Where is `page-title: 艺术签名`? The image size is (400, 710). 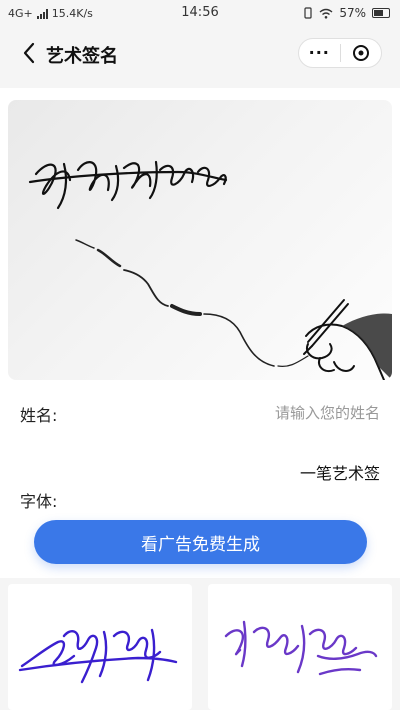
page-title: 艺术签名 is located at coordinates (82, 56).